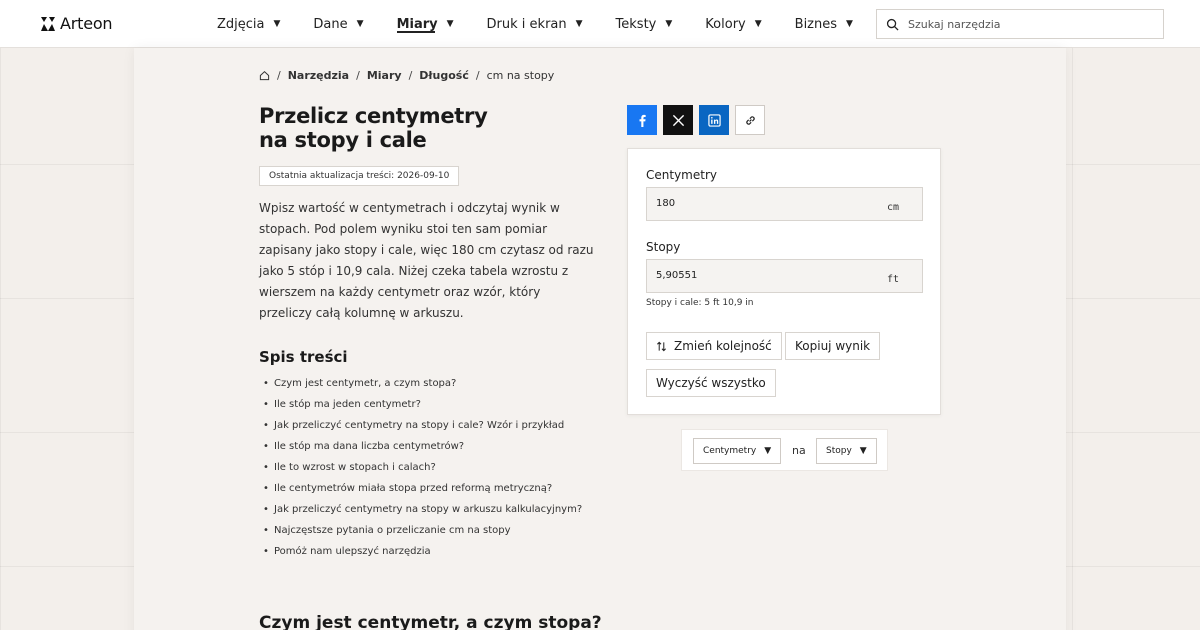 The image size is (1200, 630). Describe the element at coordinates (241, 24) in the screenshot. I see `nav-item-label: Zdjęcia` at that location.